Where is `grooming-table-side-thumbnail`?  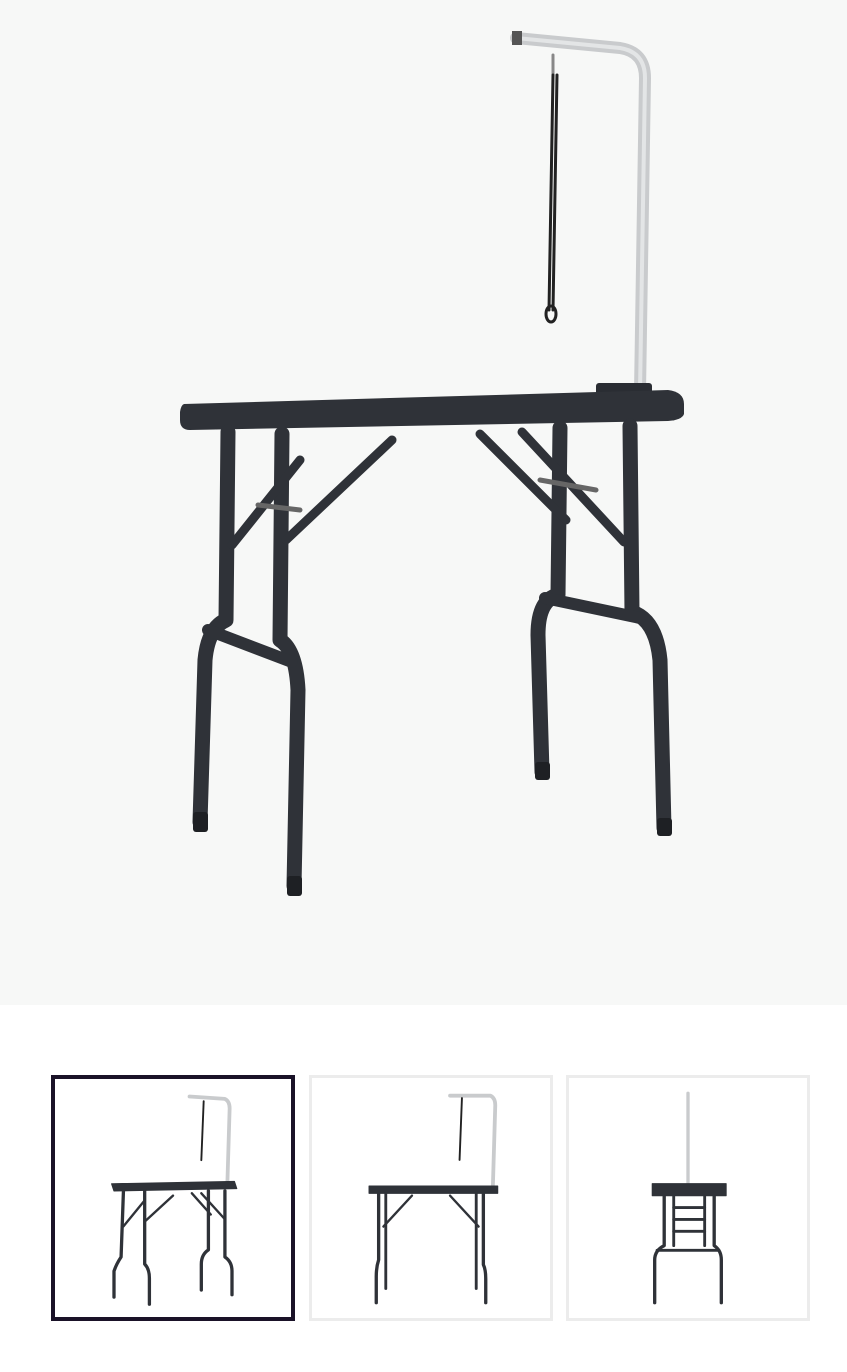
grooming-table-side-thumbnail is located at coordinates (433, 1199).